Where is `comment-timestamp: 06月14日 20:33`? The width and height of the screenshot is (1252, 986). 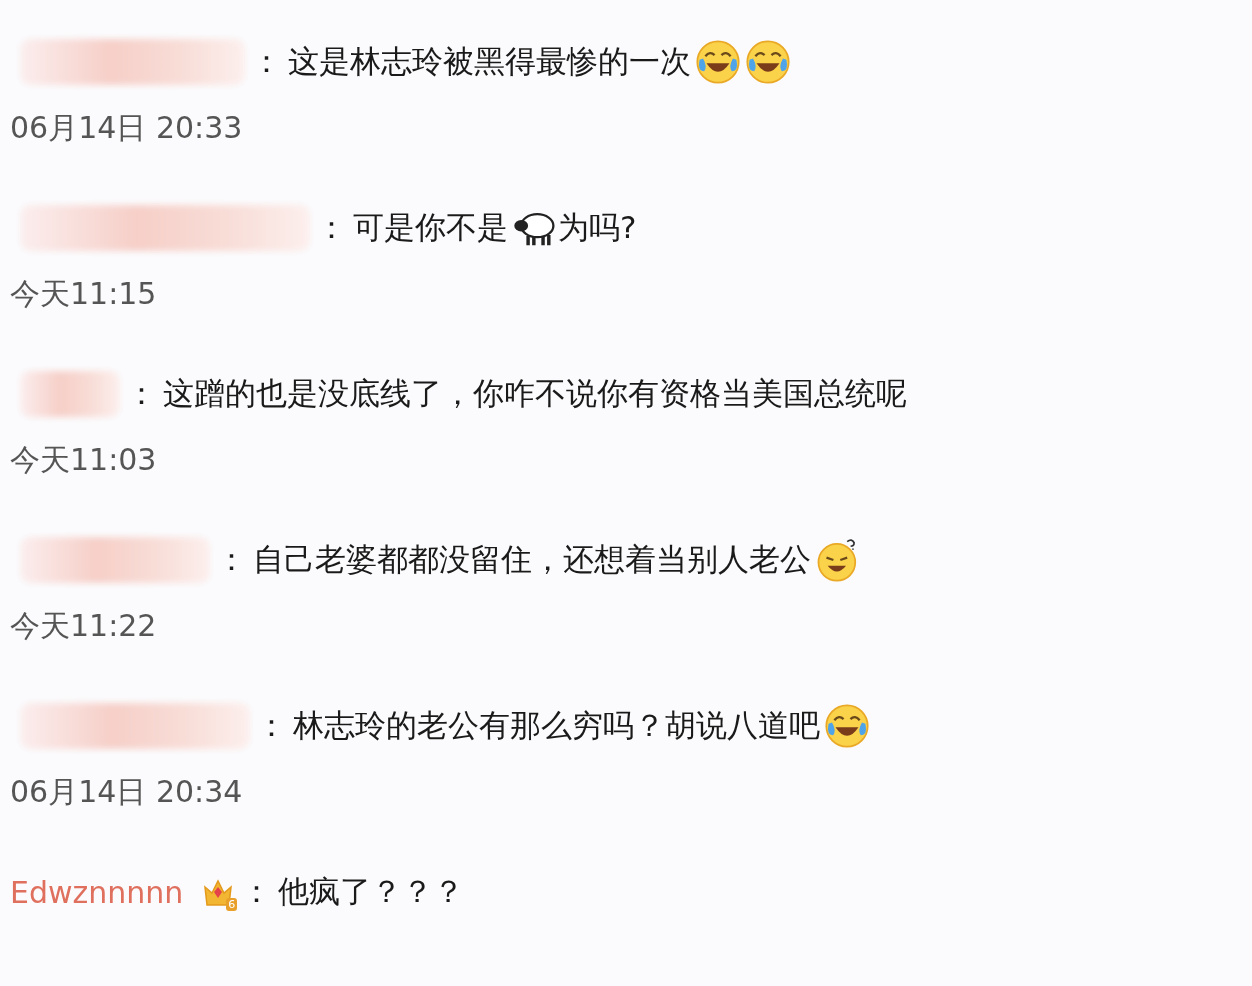
comment-timestamp: 06月14日 20:33 is located at coordinates (127, 128).